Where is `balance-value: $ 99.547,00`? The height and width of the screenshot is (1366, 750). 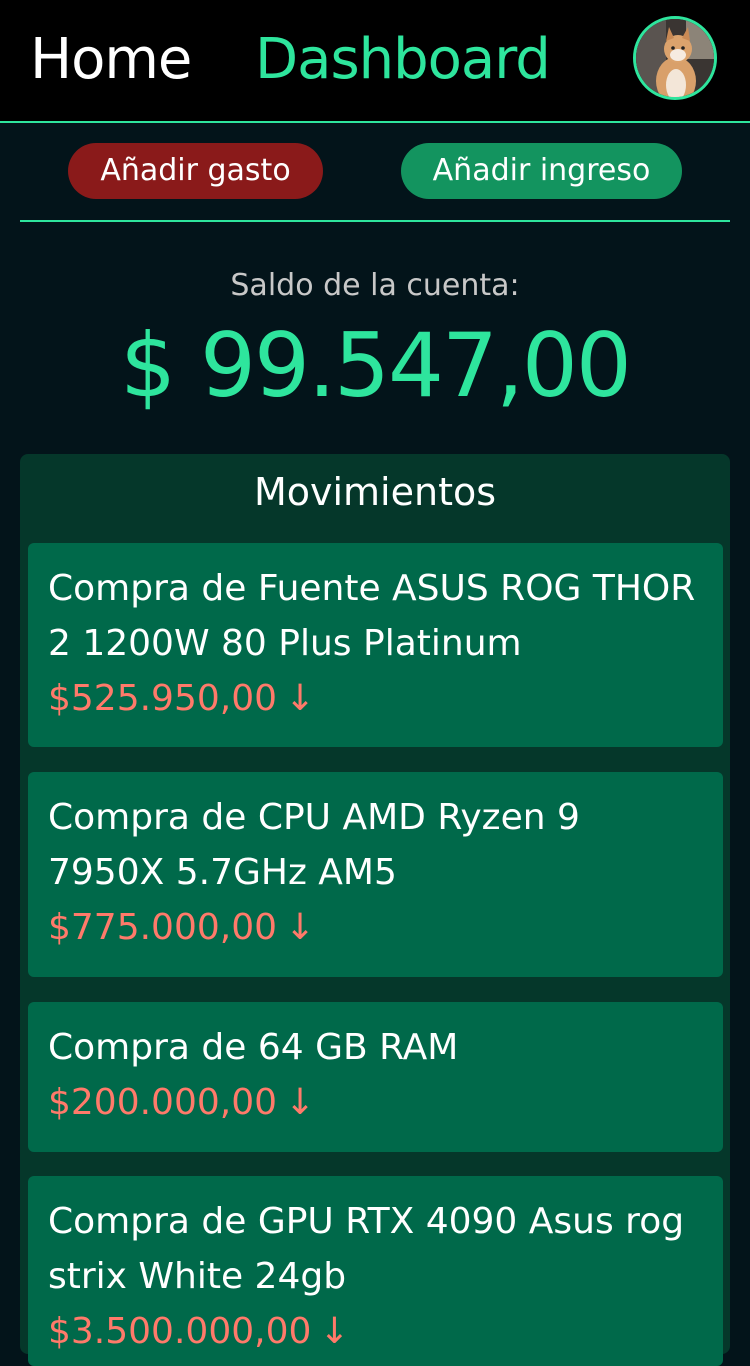
balance-value: $ 99.547,00 is located at coordinates (376, 365).